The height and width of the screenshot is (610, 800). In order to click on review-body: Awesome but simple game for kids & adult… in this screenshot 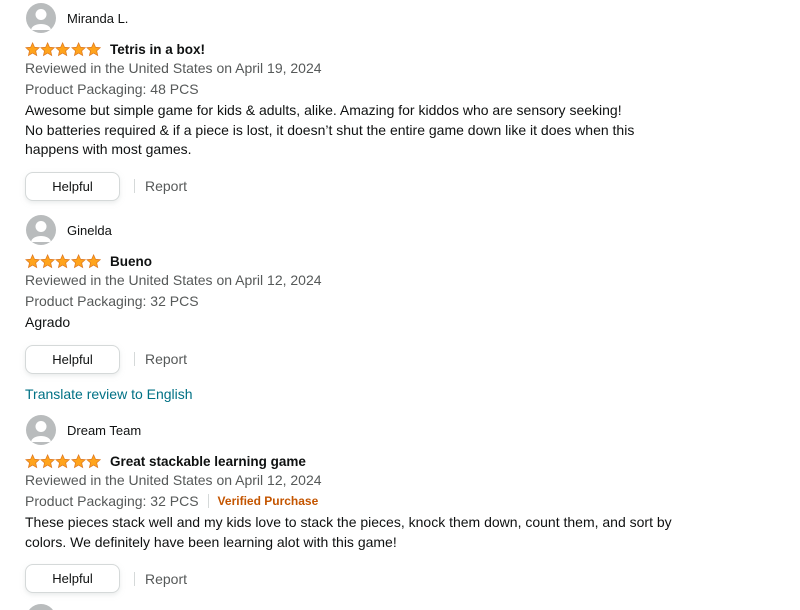, I will do `click(355, 130)`.